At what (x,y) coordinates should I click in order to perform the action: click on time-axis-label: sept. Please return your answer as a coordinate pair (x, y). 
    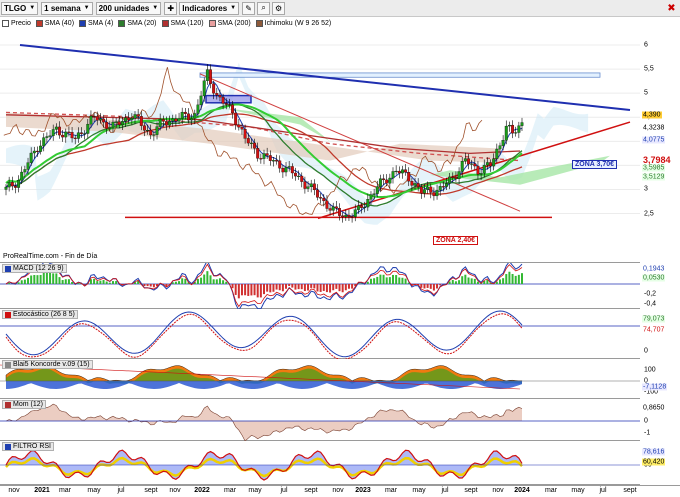
    Looking at the image, I should click on (311, 490).